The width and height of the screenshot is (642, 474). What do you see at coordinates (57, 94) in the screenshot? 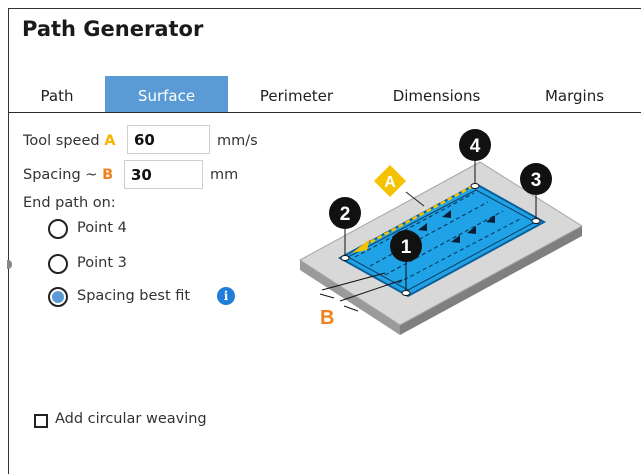
I see `tab-path: Path` at bounding box center [57, 94].